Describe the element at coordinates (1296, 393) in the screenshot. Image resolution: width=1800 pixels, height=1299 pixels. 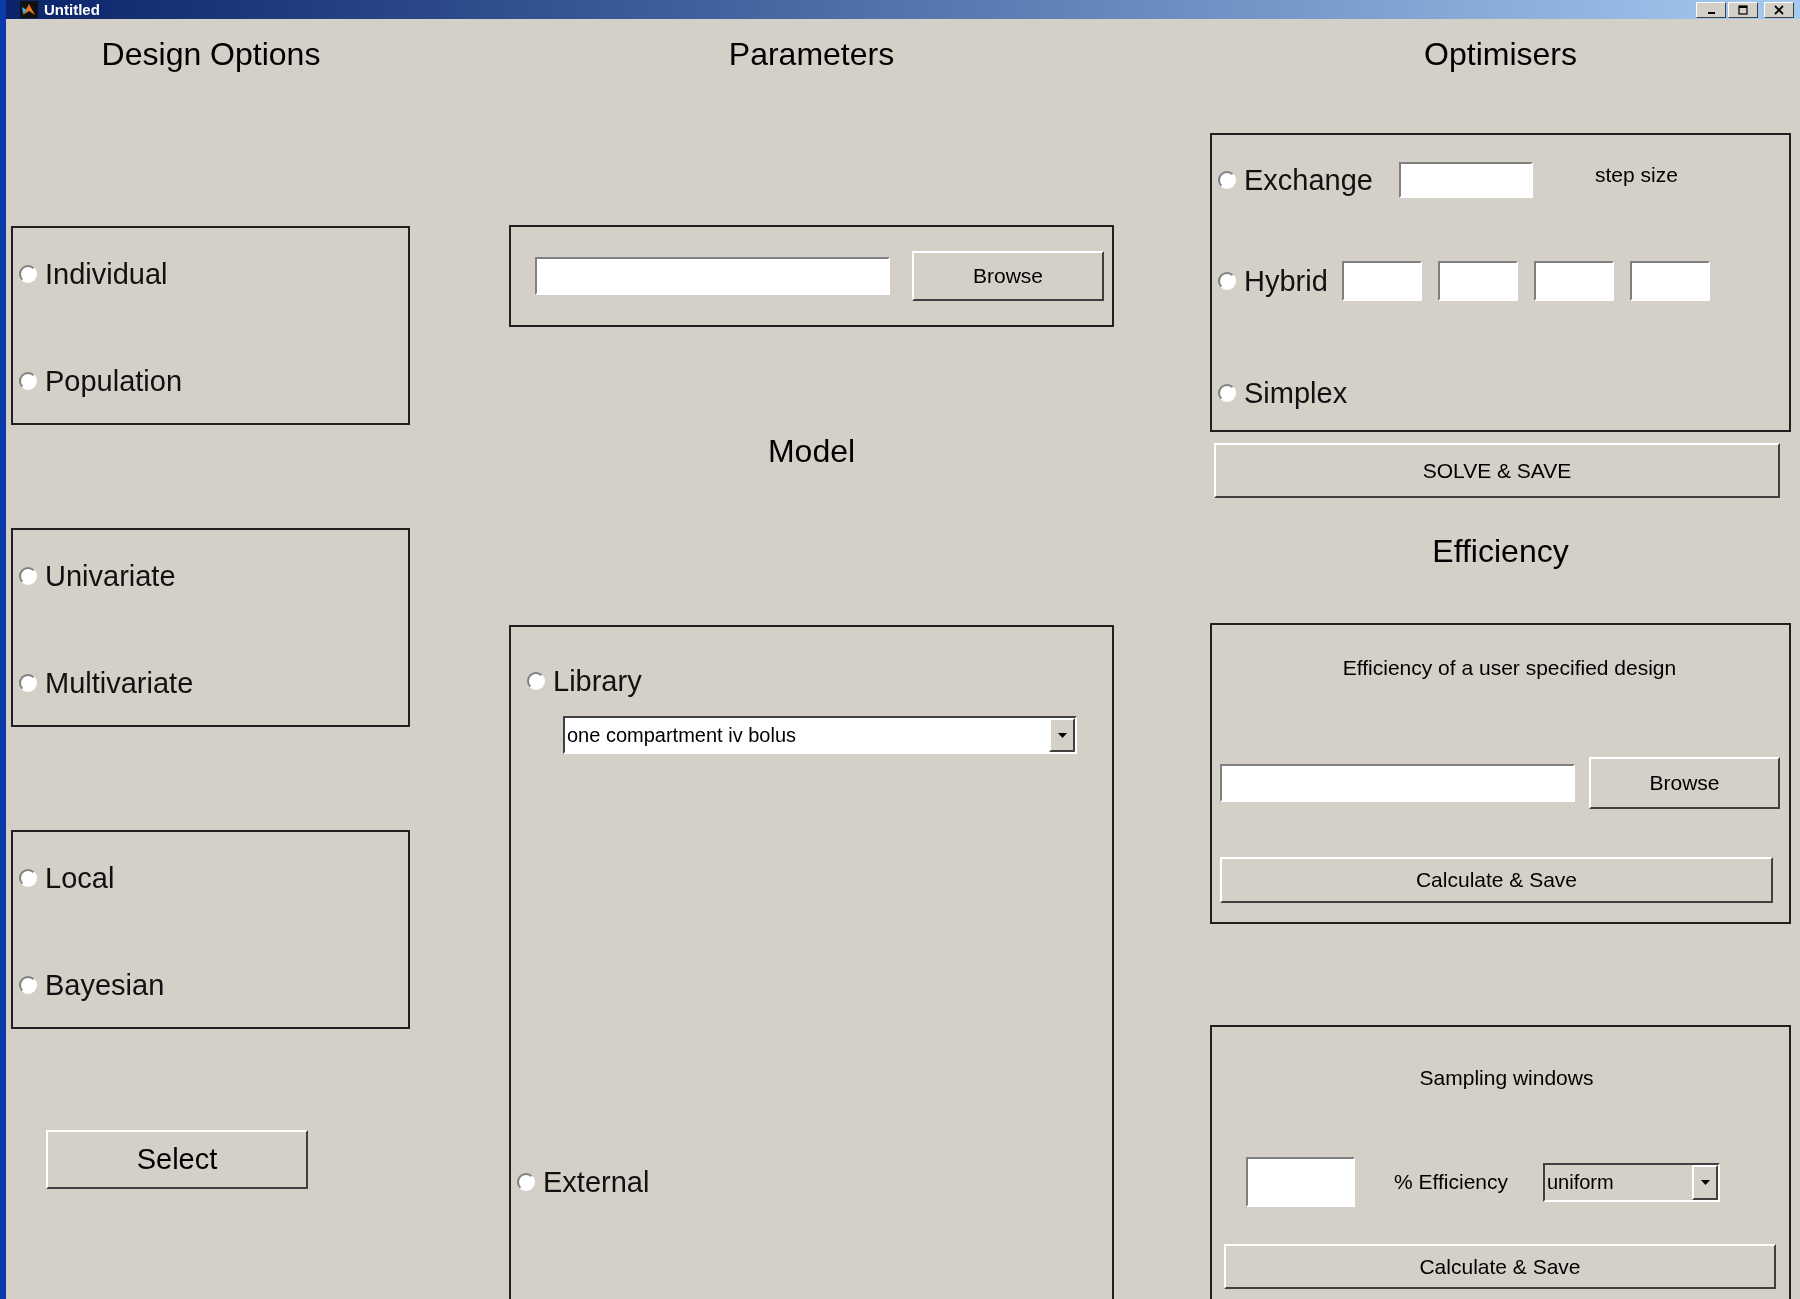
I see `radio-label: Simplex` at that location.